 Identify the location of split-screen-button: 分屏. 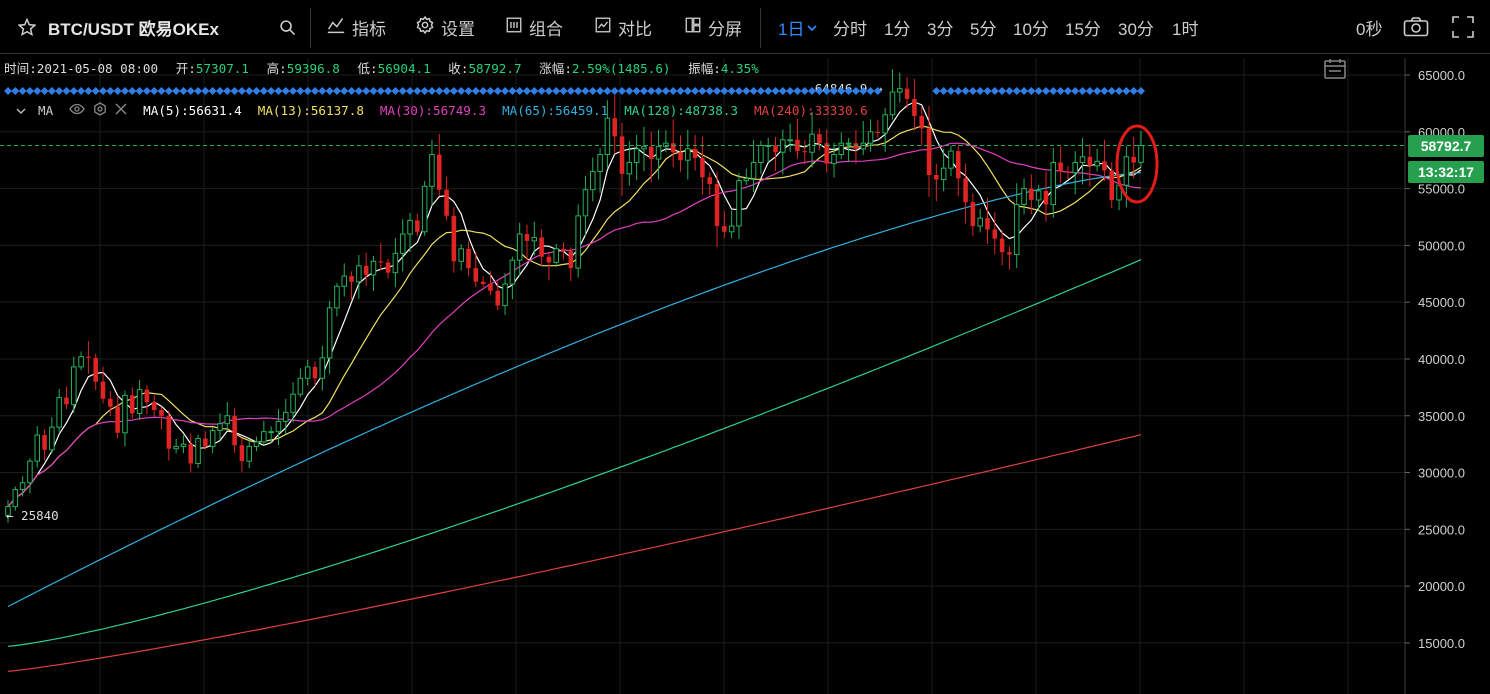
(713, 27).